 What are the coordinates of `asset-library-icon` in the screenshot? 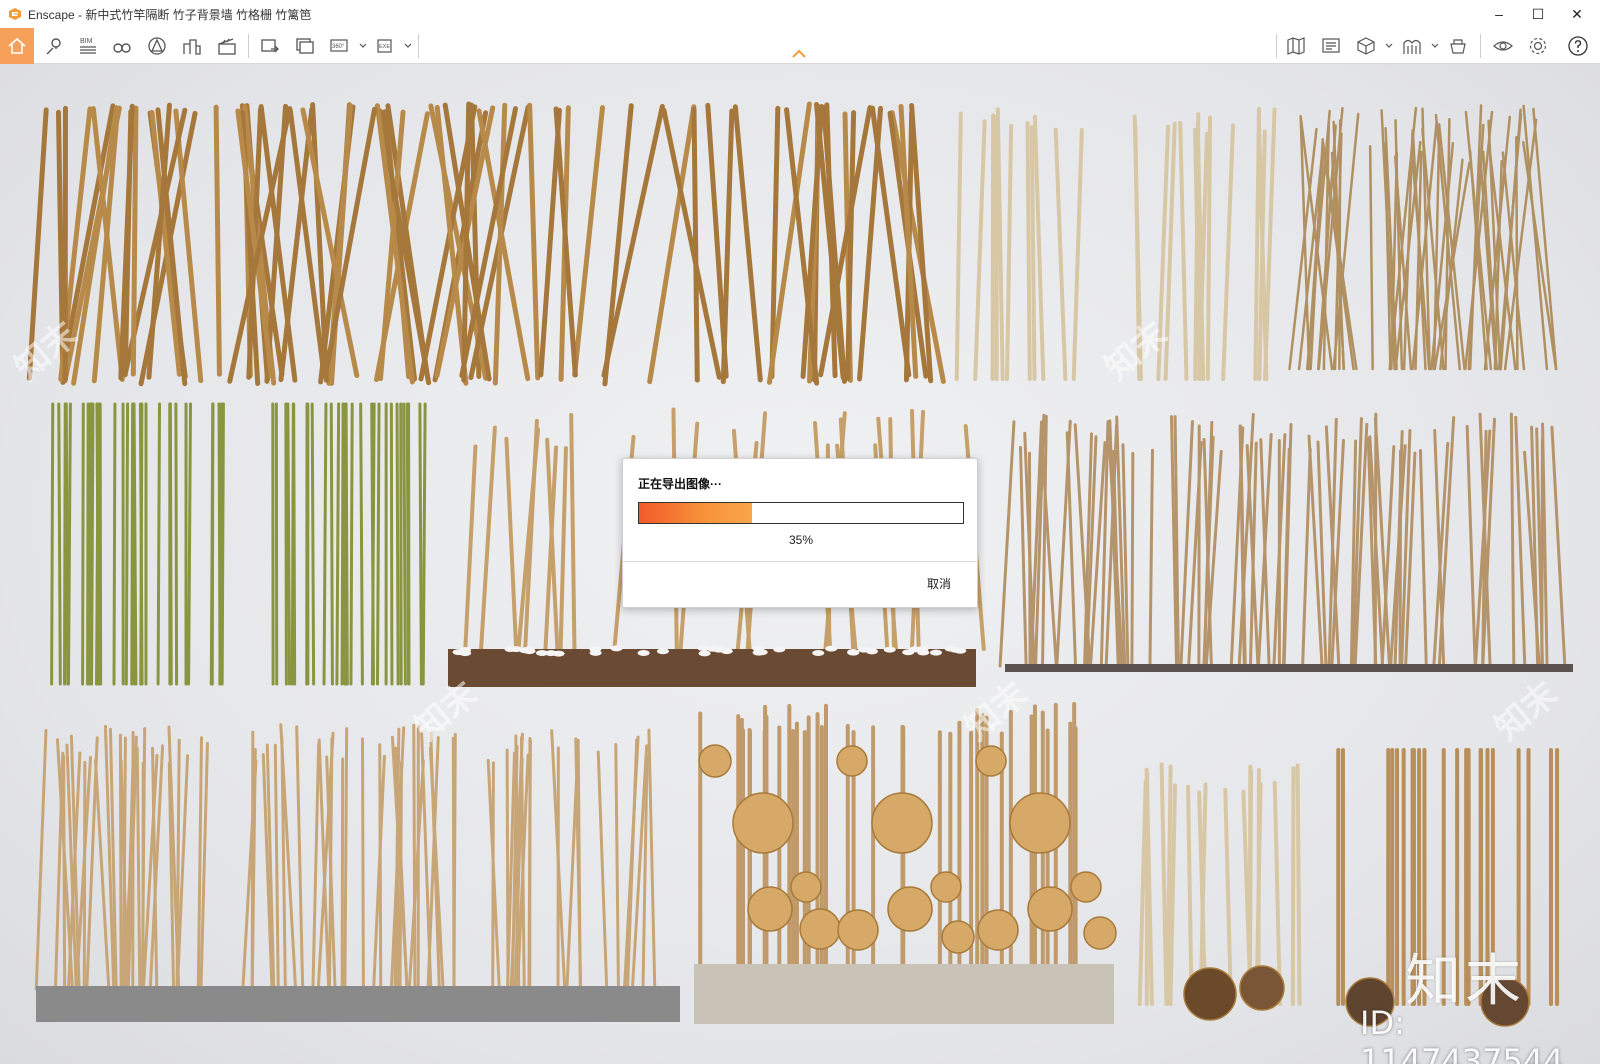 It's located at (1458, 46).